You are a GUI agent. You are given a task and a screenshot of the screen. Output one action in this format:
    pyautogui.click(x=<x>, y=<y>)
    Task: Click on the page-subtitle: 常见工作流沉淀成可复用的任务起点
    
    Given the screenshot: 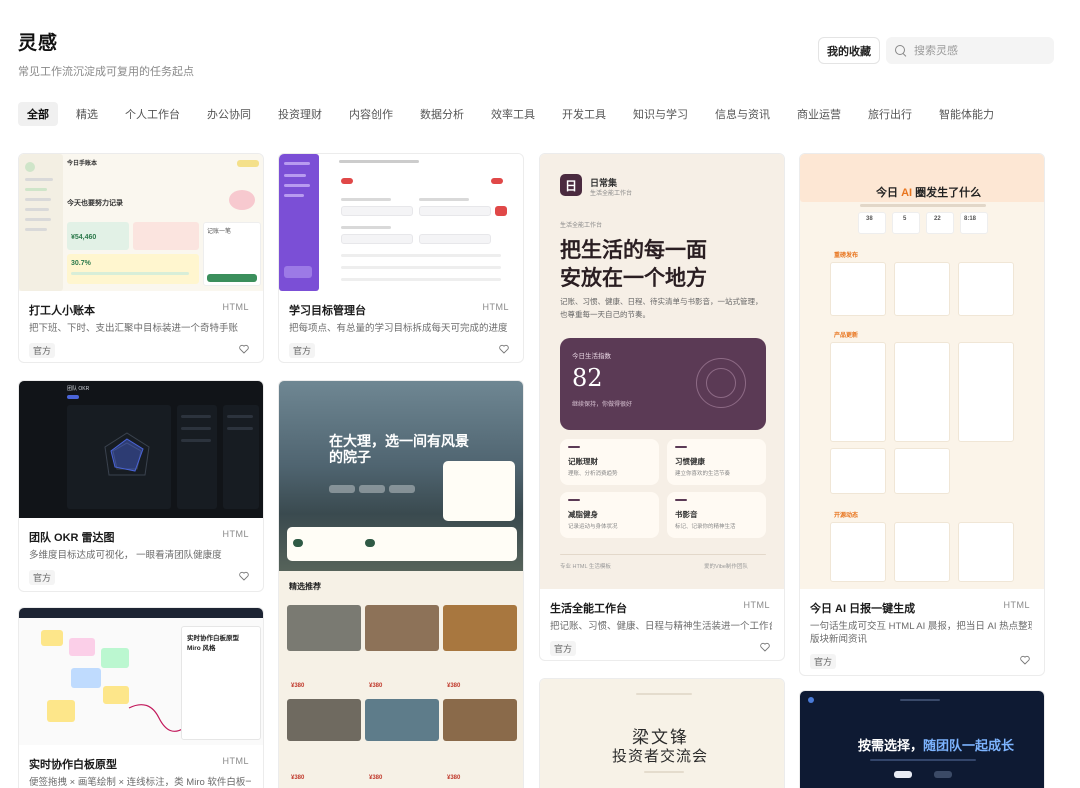 What is the action you would take?
    pyautogui.click(x=106, y=72)
    